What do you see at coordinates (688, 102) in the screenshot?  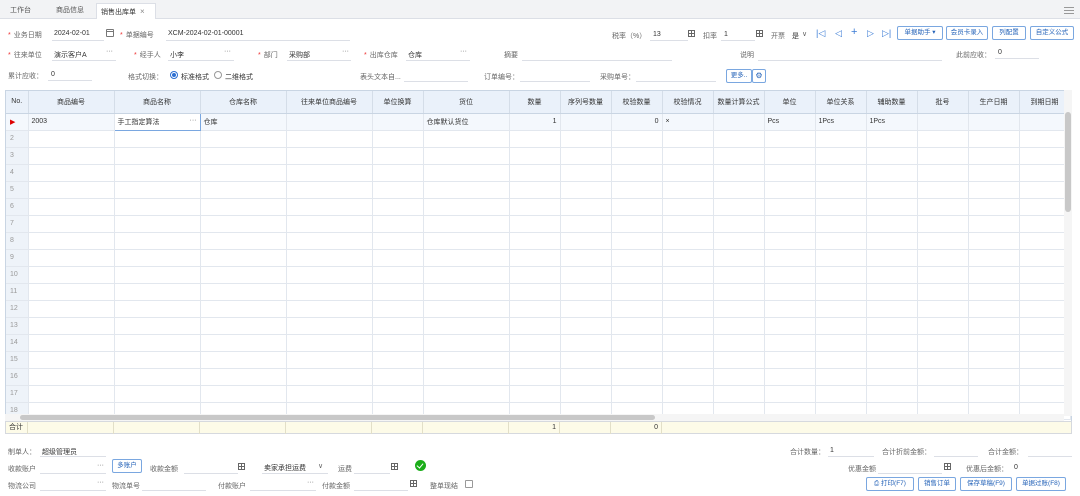 I see `column-header: 校验情况` at bounding box center [688, 102].